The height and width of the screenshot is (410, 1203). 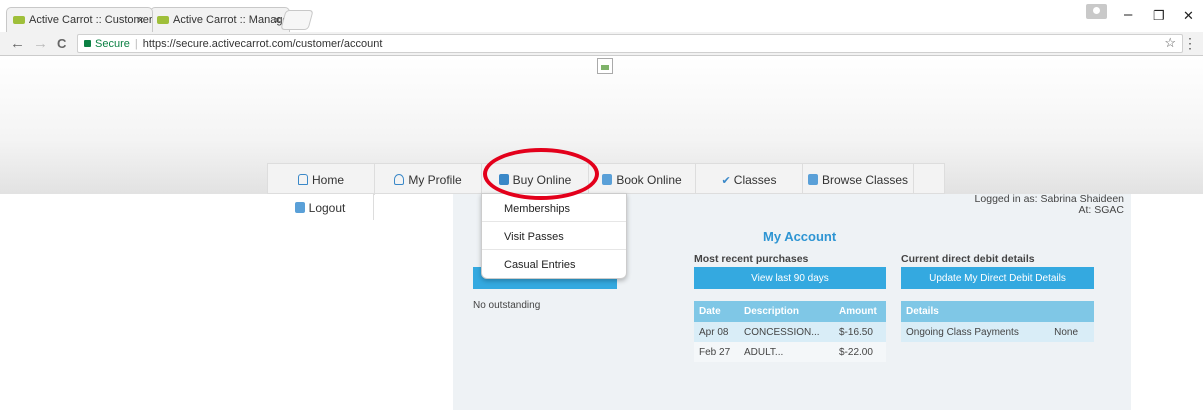 I want to click on browser-tab-customer: Active Carrot :: Customer ×, so click(x=79, y=19).